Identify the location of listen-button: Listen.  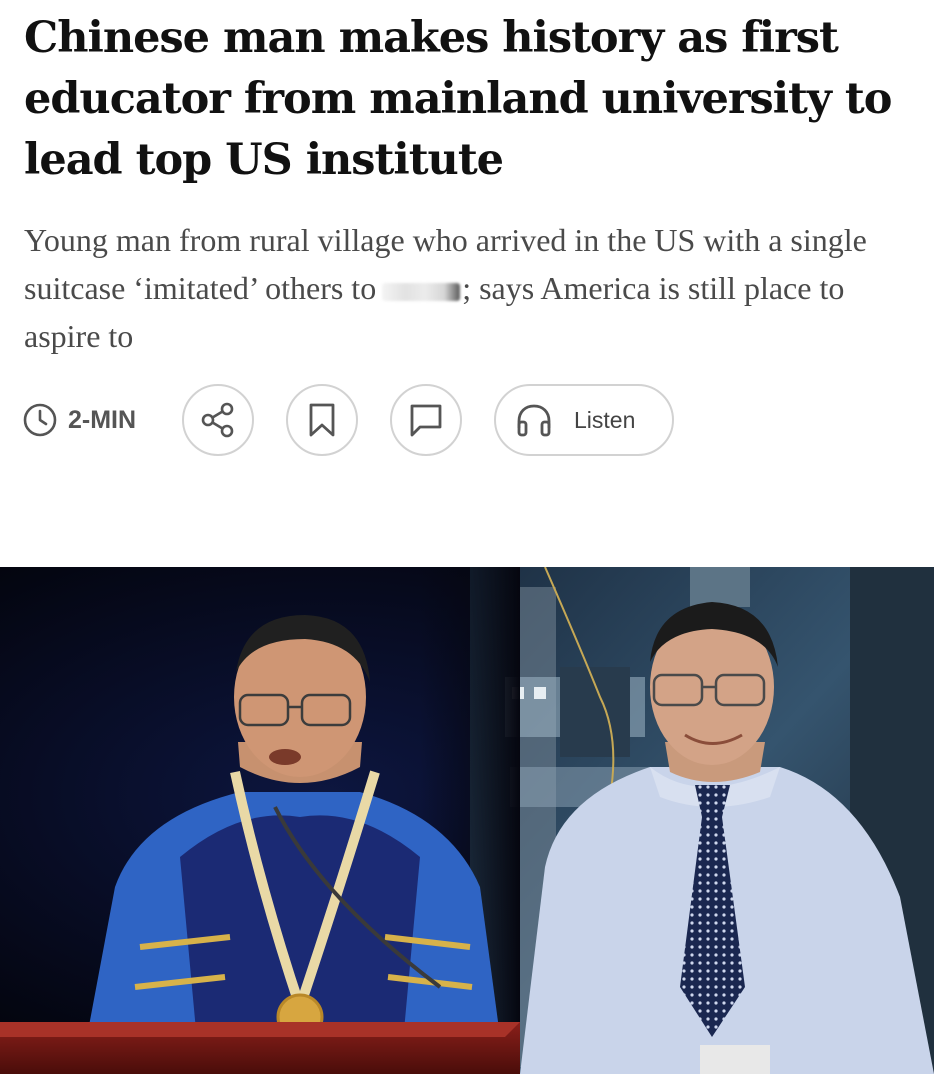
(584, 420).